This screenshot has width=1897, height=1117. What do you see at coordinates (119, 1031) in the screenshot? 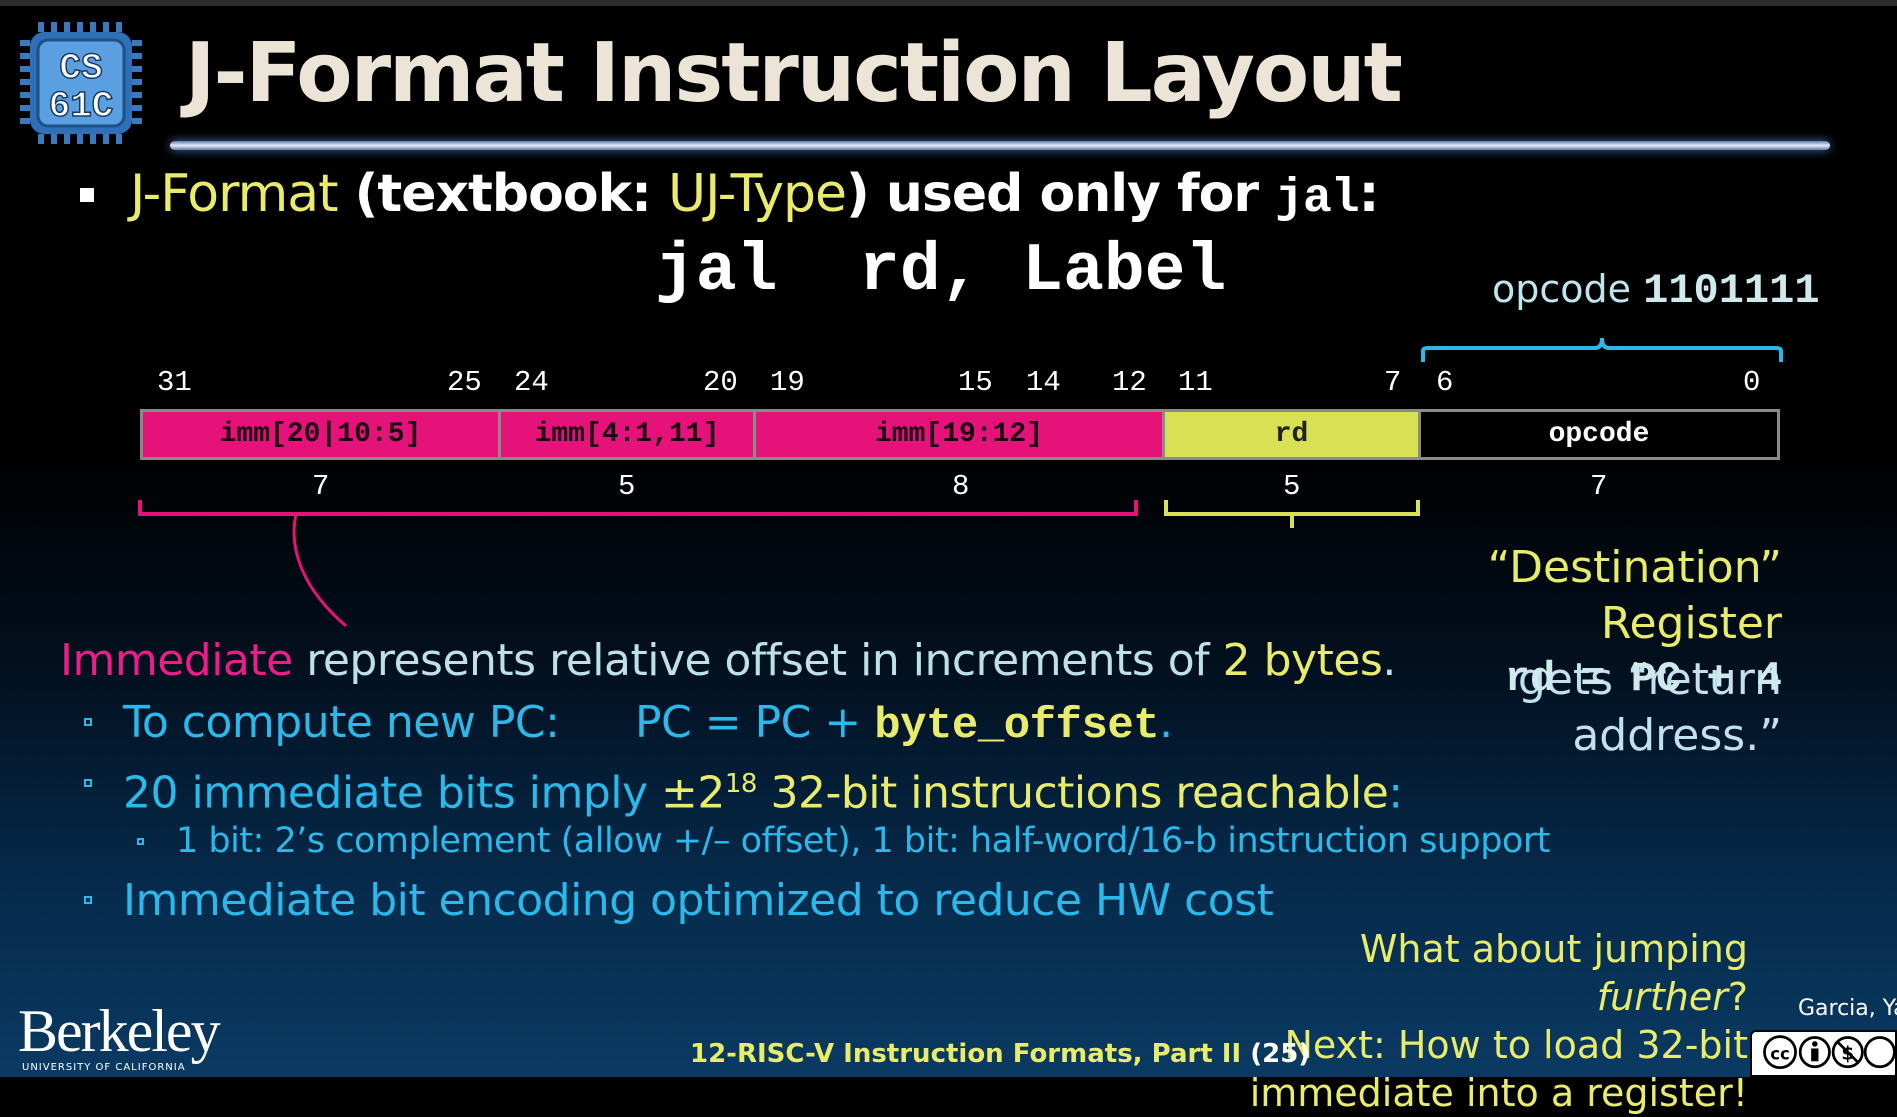
I see `berkeley-logo: Berkeley` at bounding box center [119, 1031].